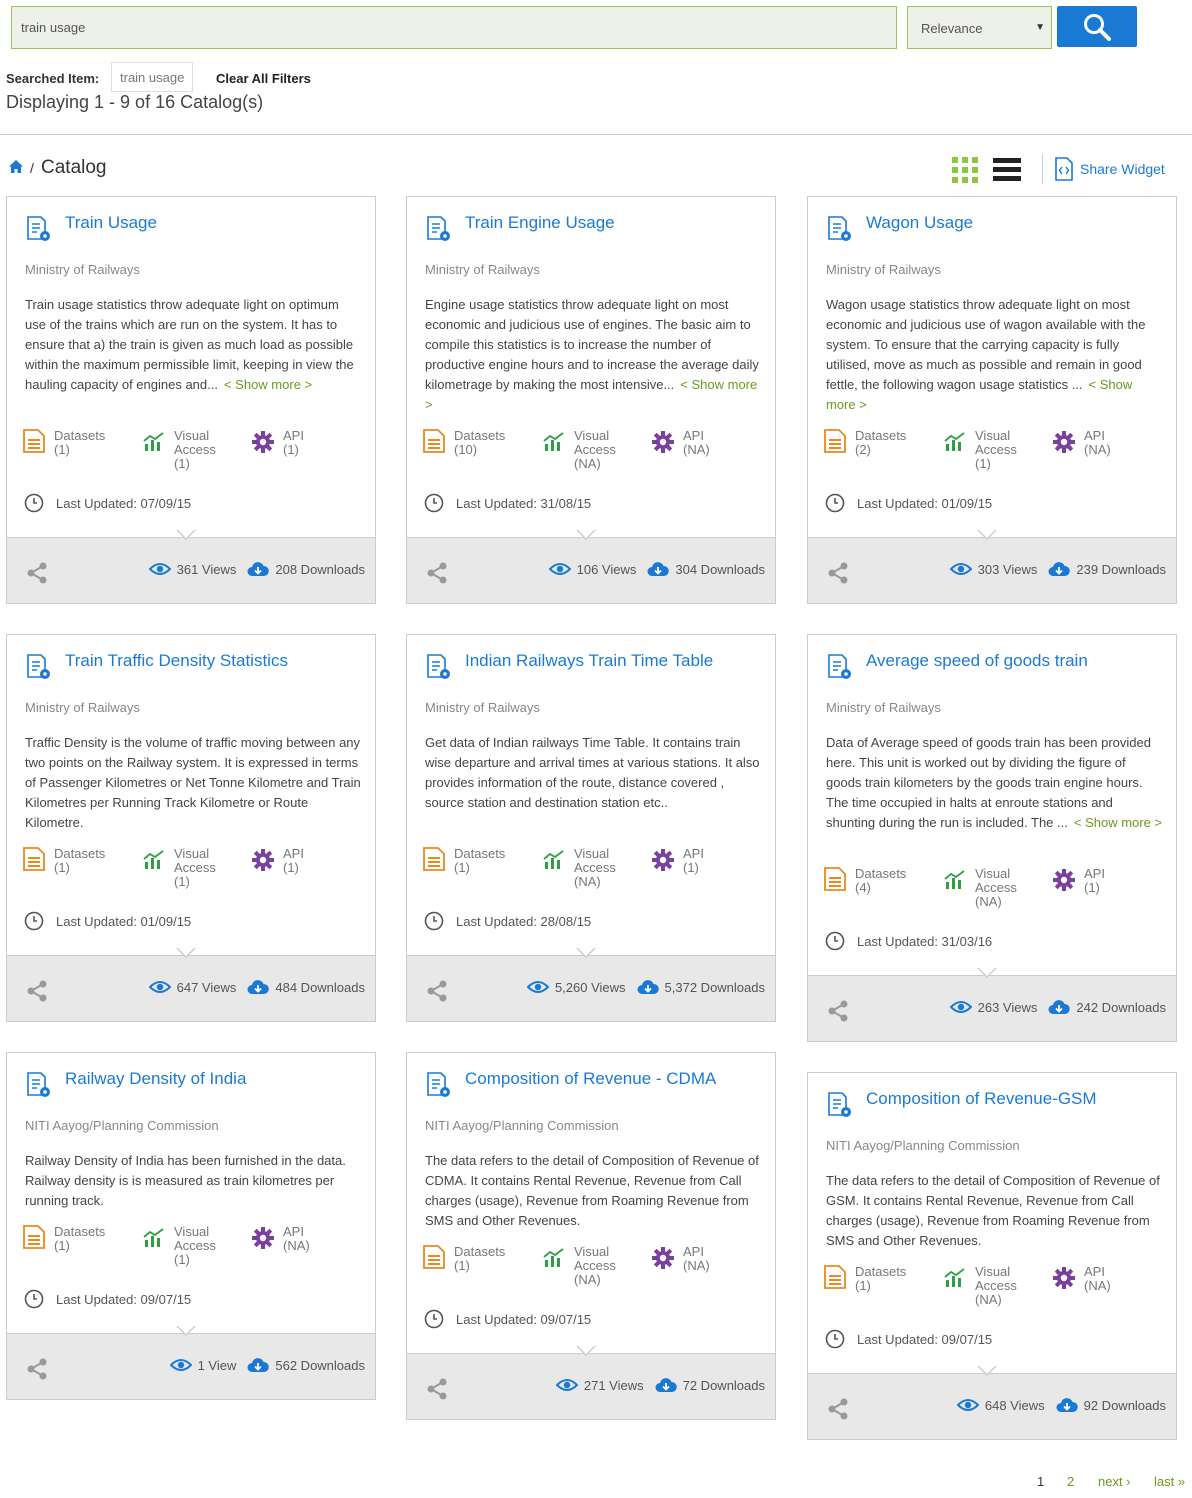  What do you see at coordinates (981, 1099) in the screenshot?
I see `card-title-link: Composition of Revenue-GSM` at bounding box center [981, 1099].